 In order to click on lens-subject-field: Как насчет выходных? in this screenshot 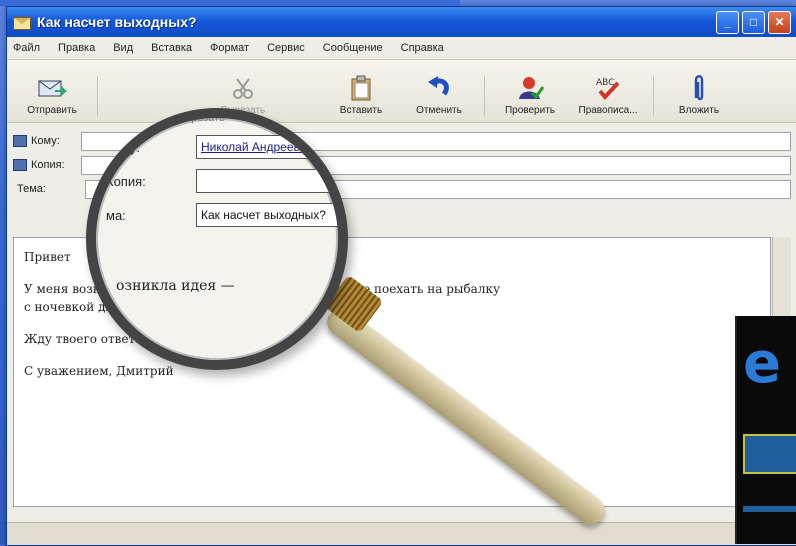, I will do `click(267, 215)`.